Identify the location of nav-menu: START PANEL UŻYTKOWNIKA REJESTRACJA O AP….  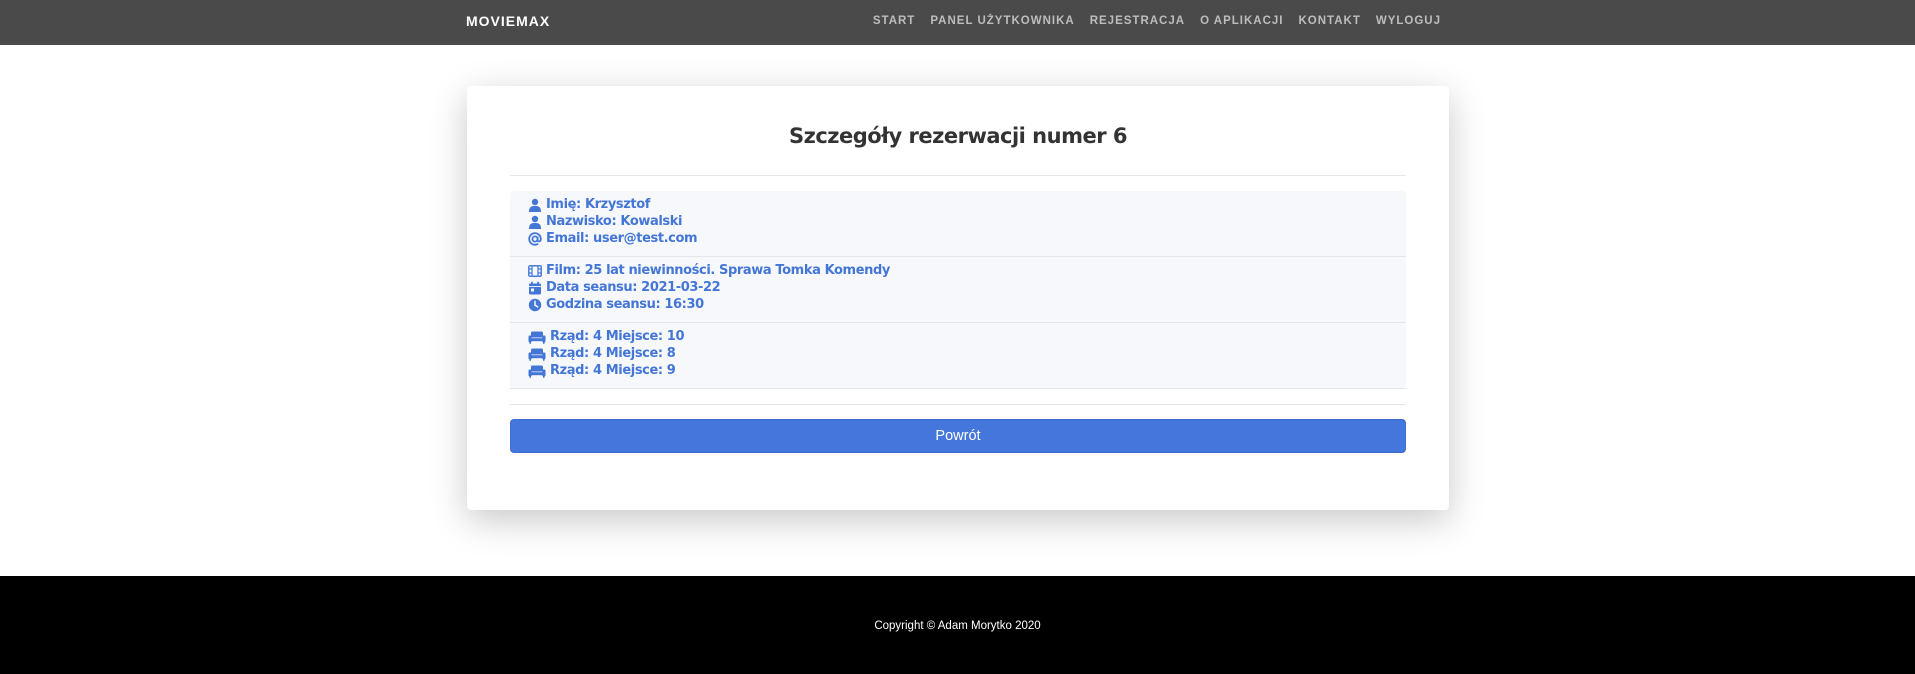
(1157, 21).